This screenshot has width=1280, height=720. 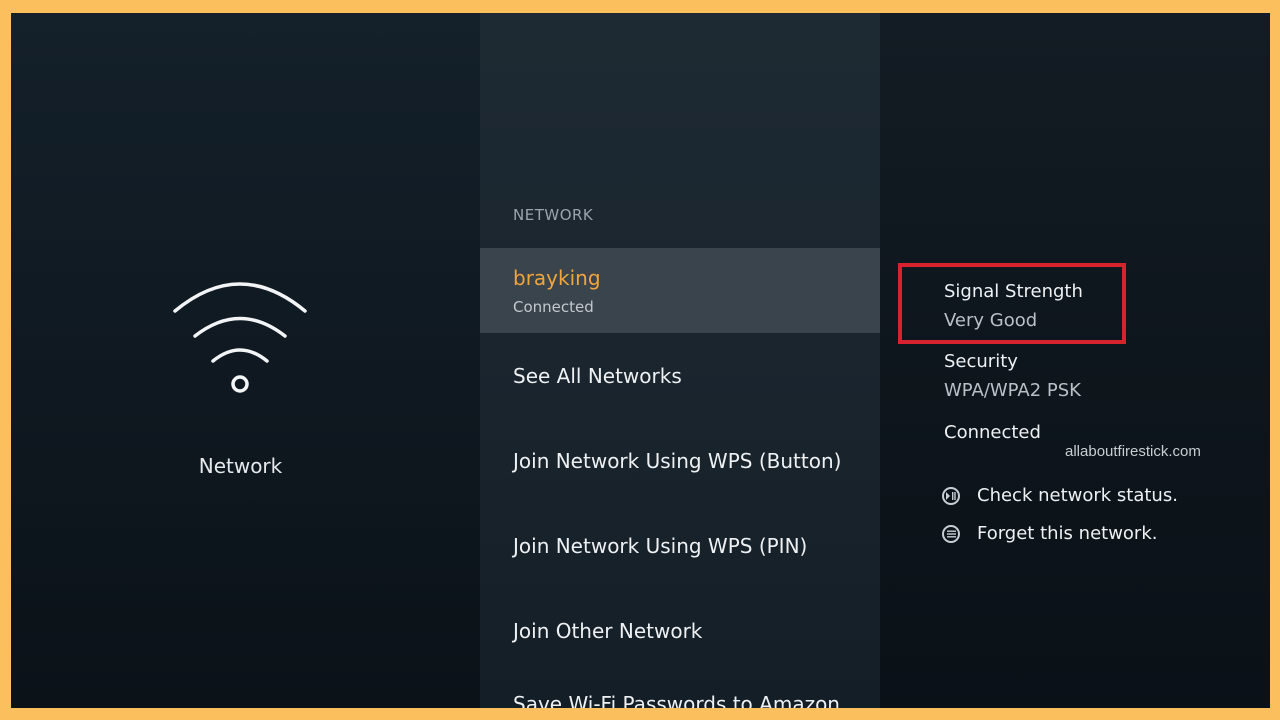 What do you see at coordinates (1012, 303) in the screenshot?
I see `signal-strength-highlight` at bounding box center [1012, 303].